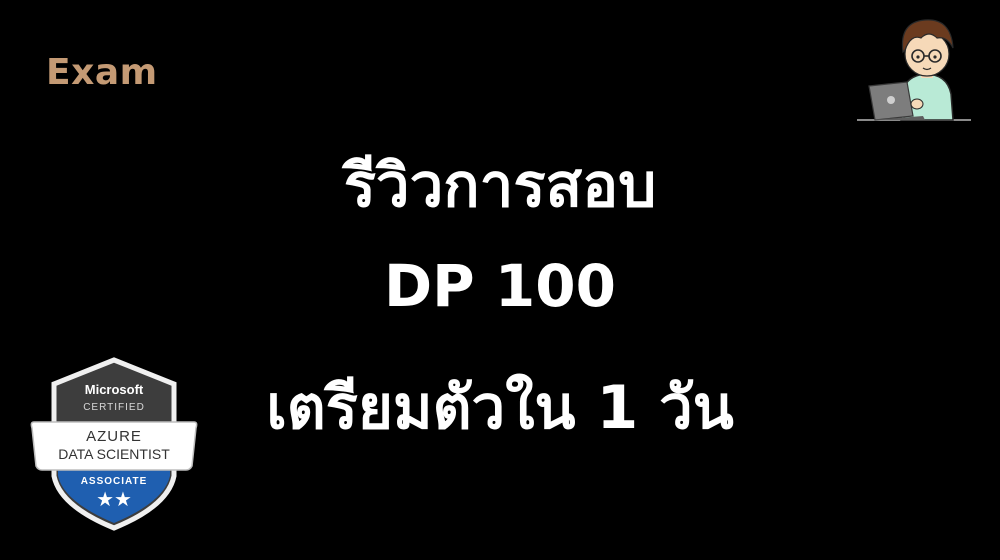 The image size is (1000, 560). I want to click on badge-certified: CERTIFIED, so click(114, 407).